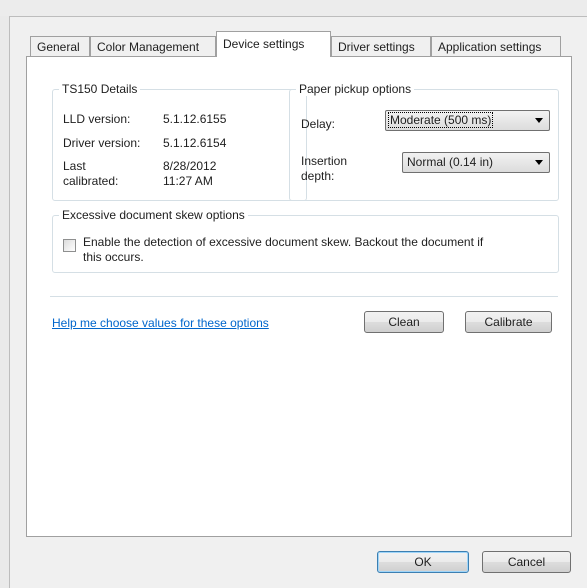 The height and width of the screenshot is (588, 587). What do you see at coordinates (424, 141) in the screenshot?
I see `paper-pickup-group: Paper pickup options` at bounding box center [424, 141].